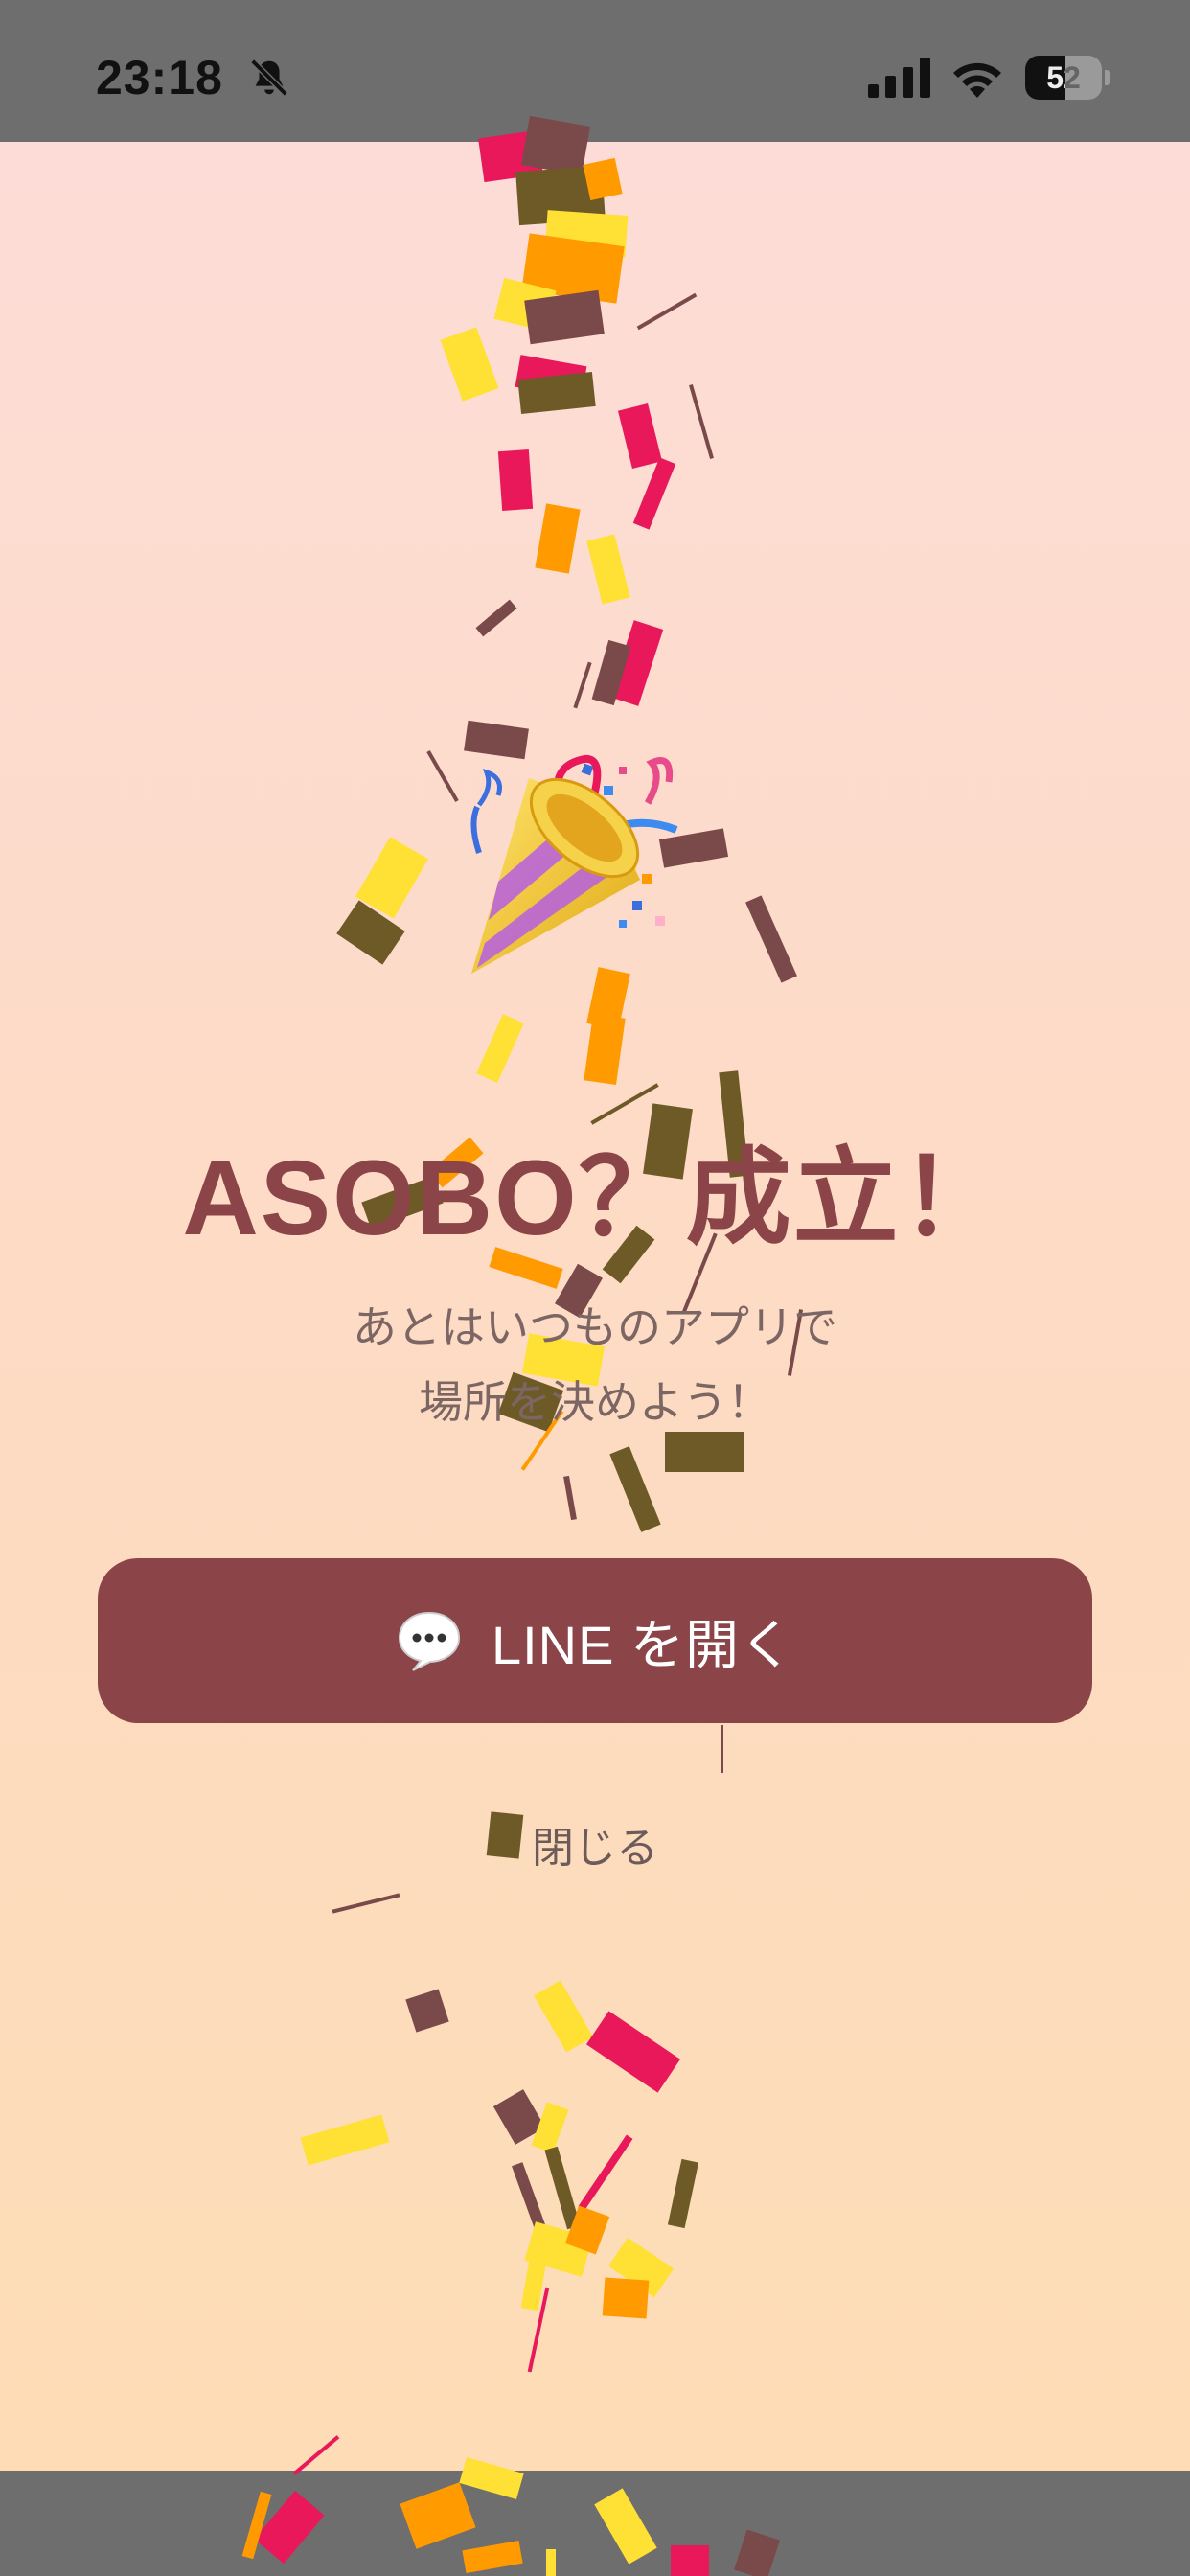 The height and width of the screenshot is (2576, 1190). What do you see at coordinates (595, 1843) in the screenshot?
I see `close-button: 閉じる` at bounding box center [595, 1843].